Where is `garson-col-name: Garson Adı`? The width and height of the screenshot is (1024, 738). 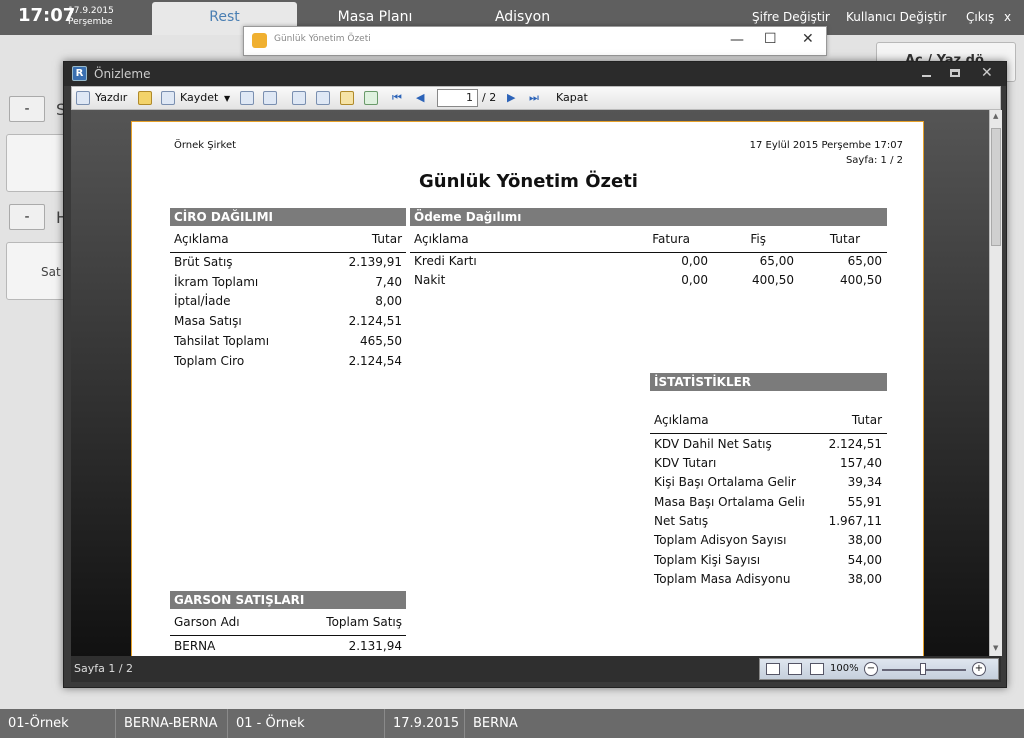
garson-col-name: Garson Adı is located at coordinates (207, 622).